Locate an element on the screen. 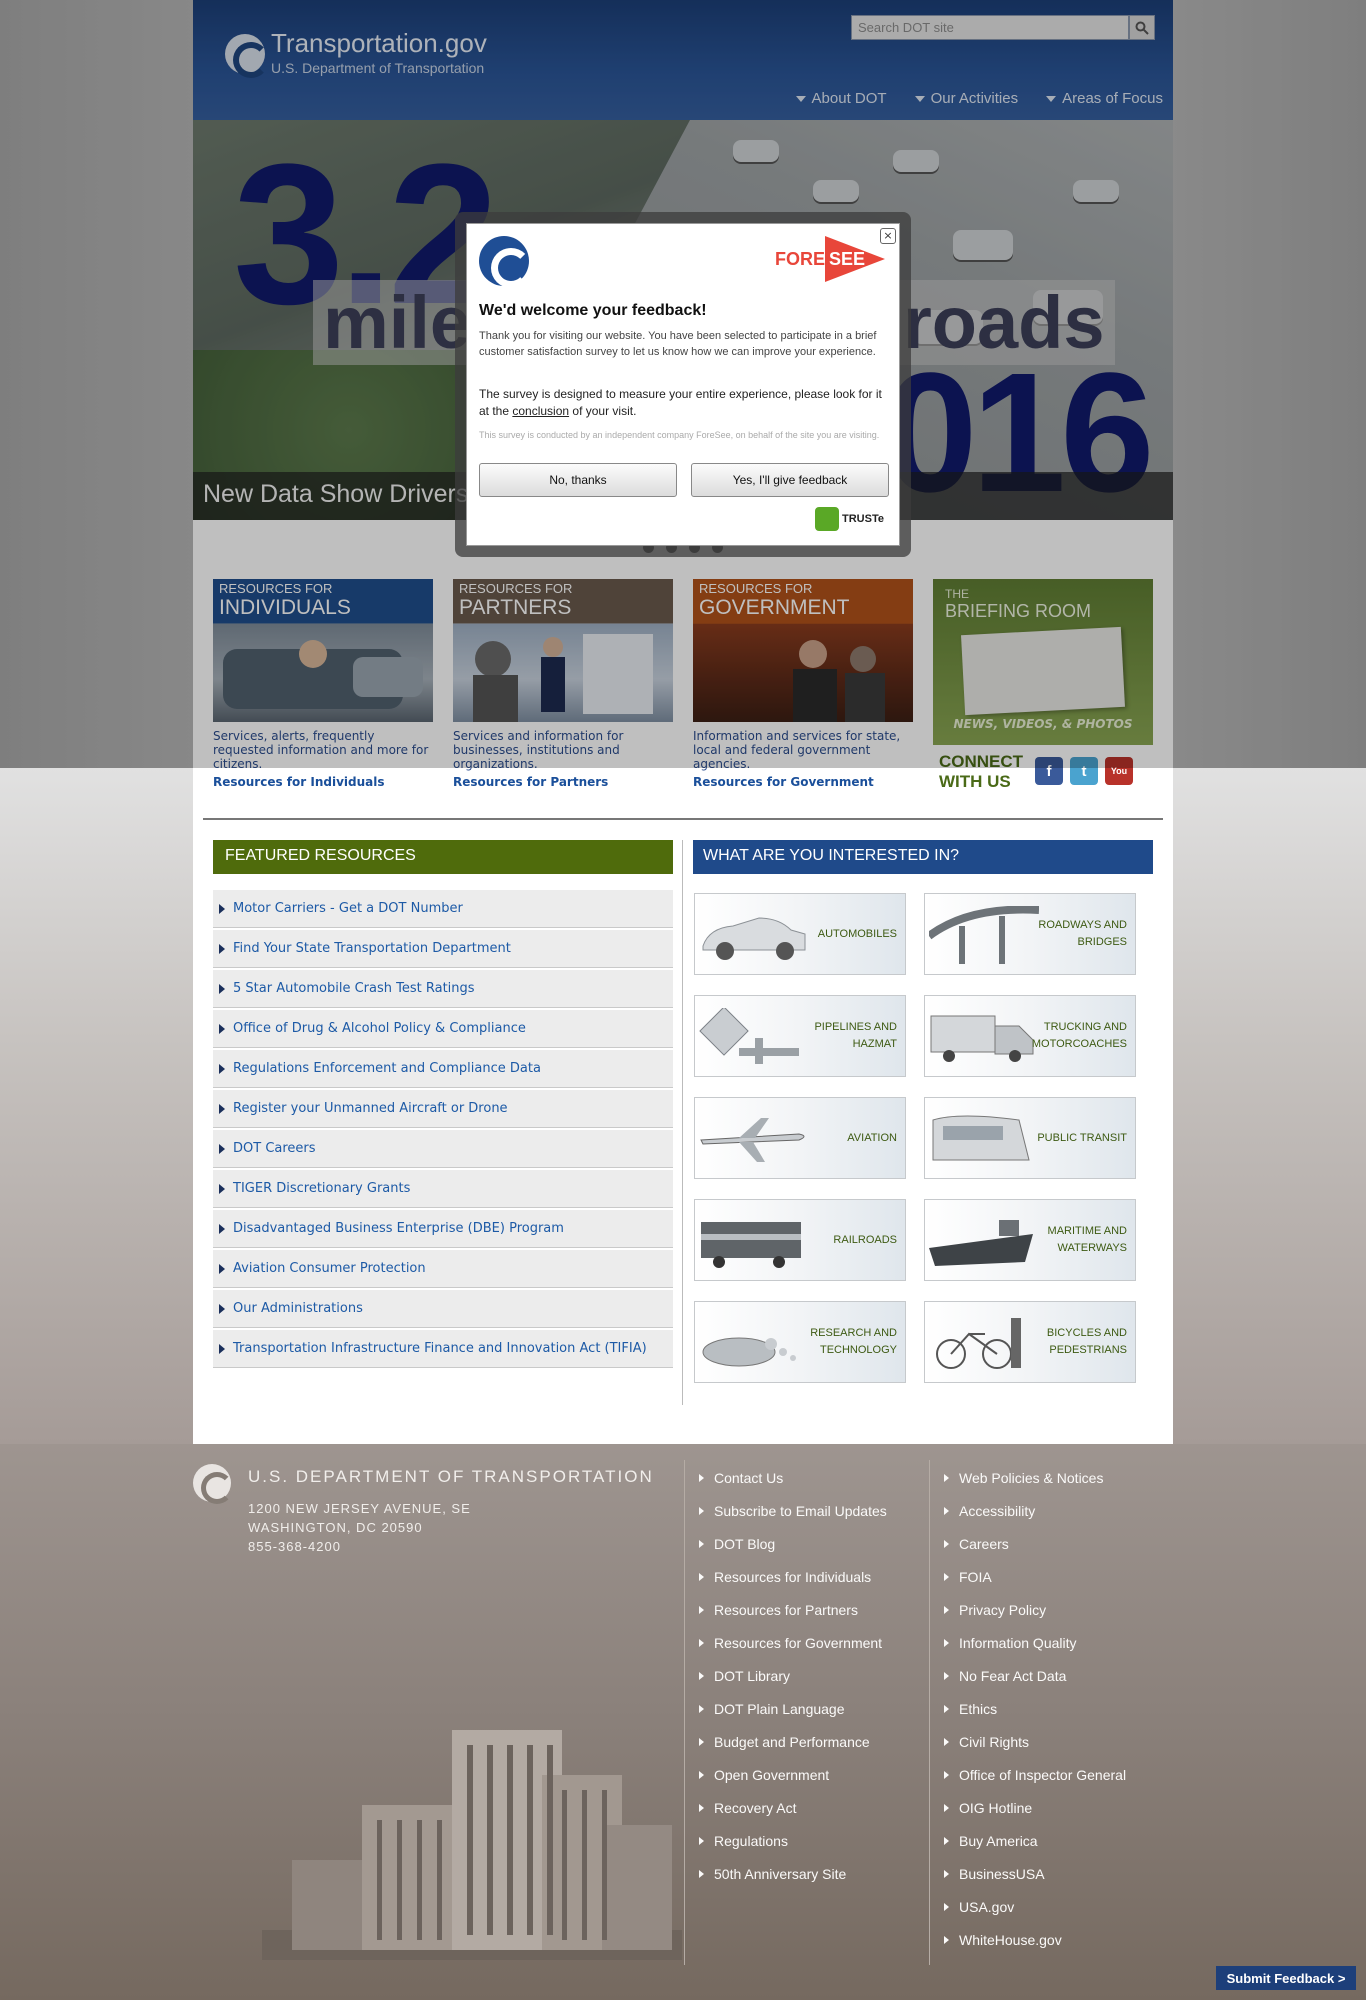  featured-link: Aviation Consumer Protection is located at coordinates (443, 1269).